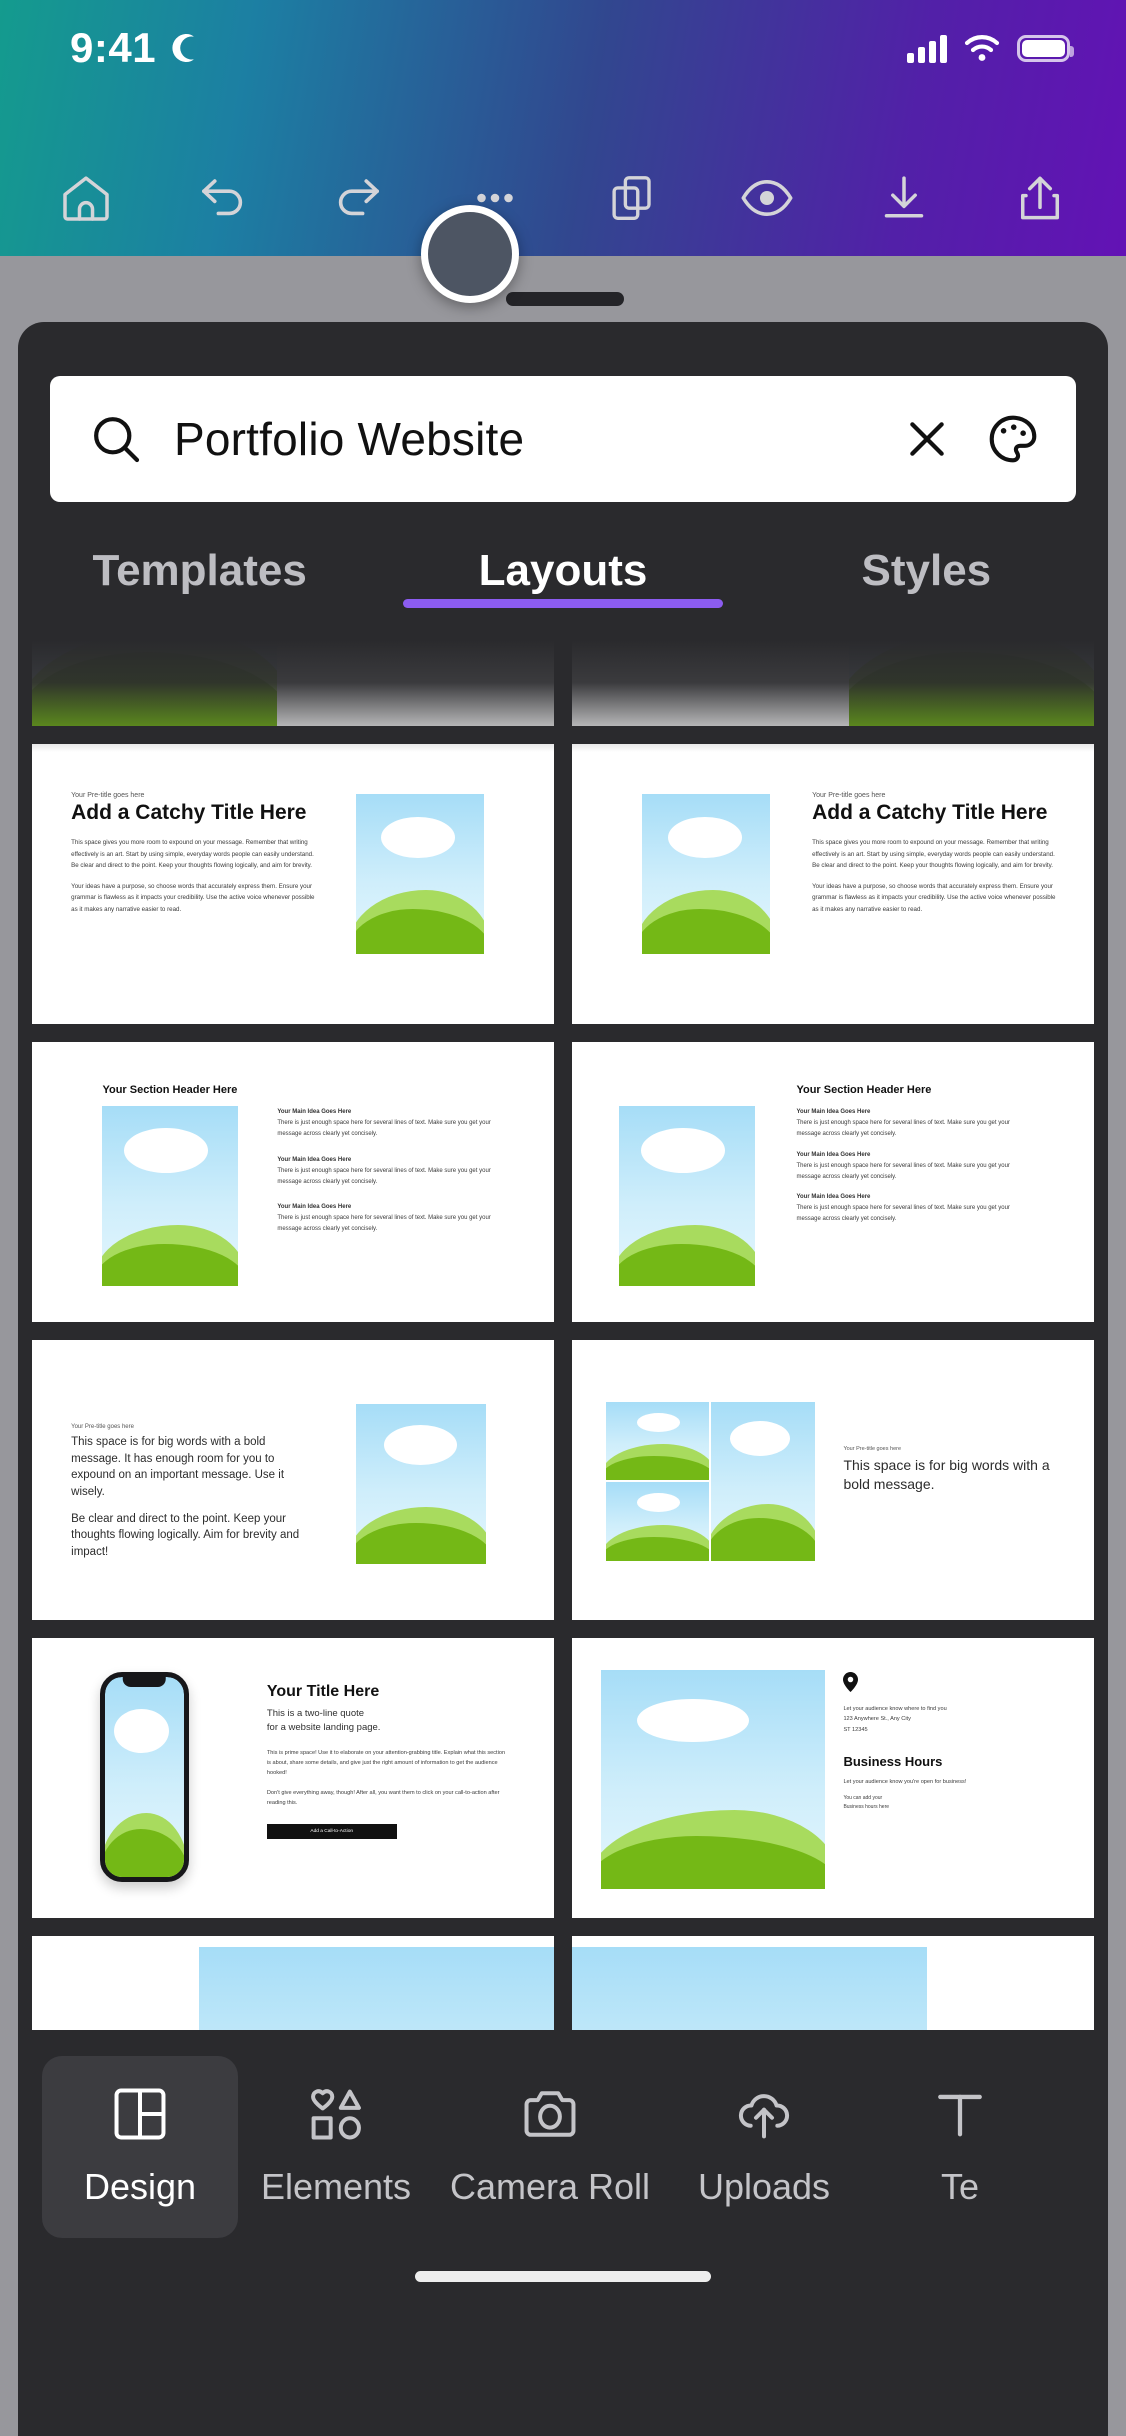 Image resolution: width=1126 pixels, height=2436 pixels. What do you see at coordinates (113, 47) in the screenshot?
I see `status-time: 9:41` at bounding box center [113, 47].